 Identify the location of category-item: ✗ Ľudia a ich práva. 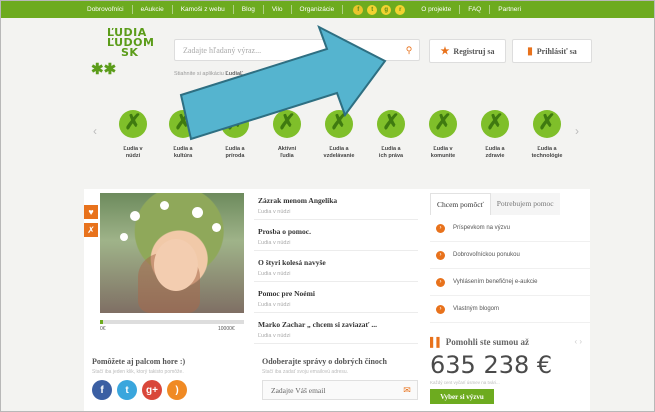
(391, 133).